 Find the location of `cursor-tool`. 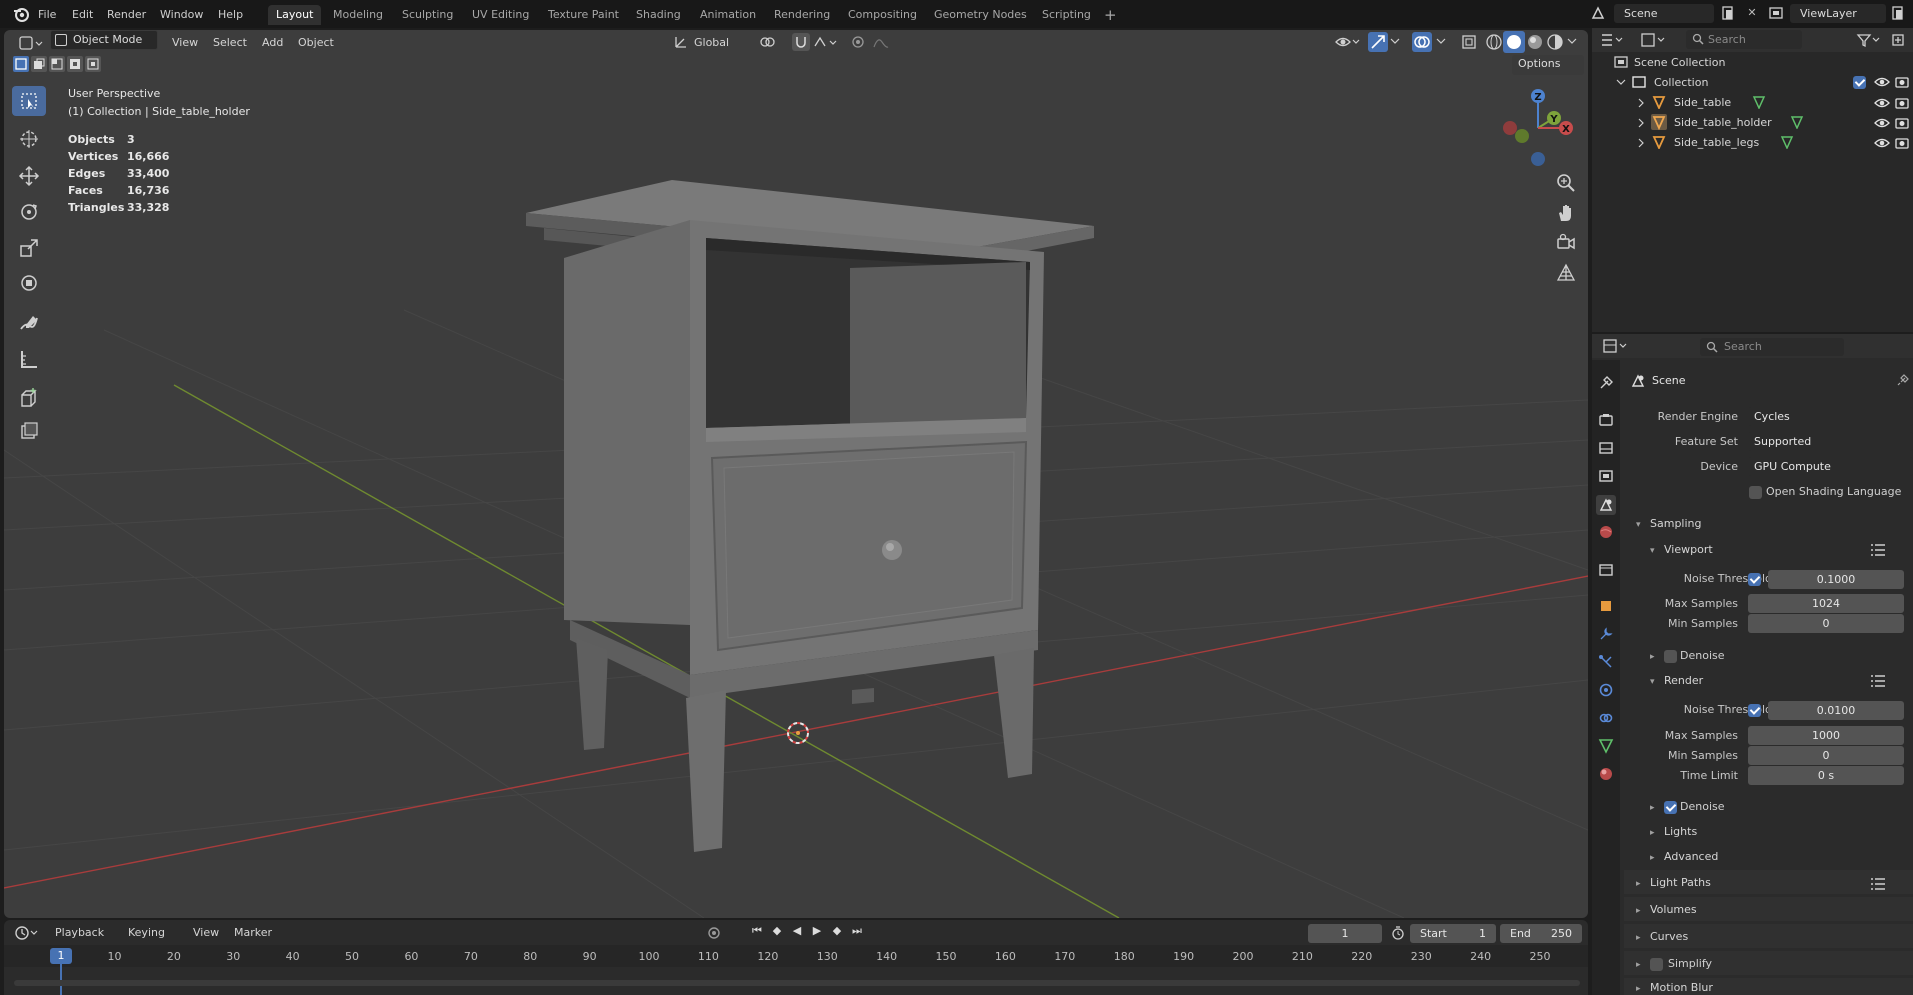

cursor-tool is located at coordinates (29, 139).